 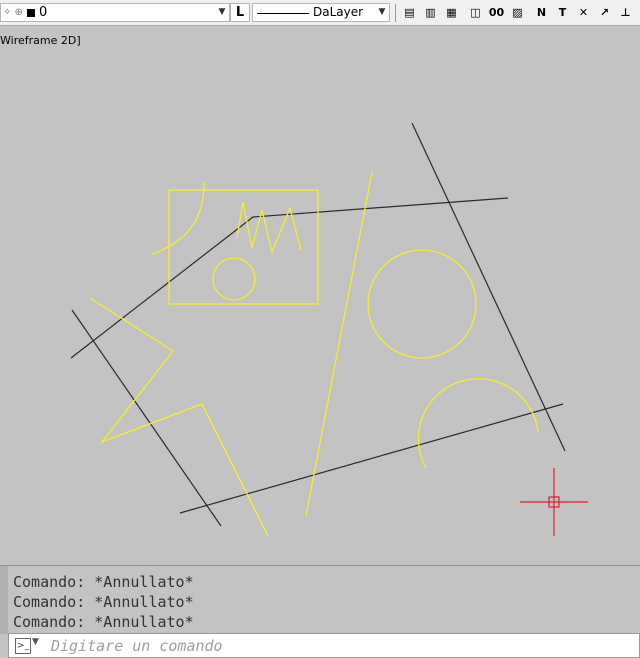 I want to click on match-properties-icon: ◫, so click(x=475, y=12).